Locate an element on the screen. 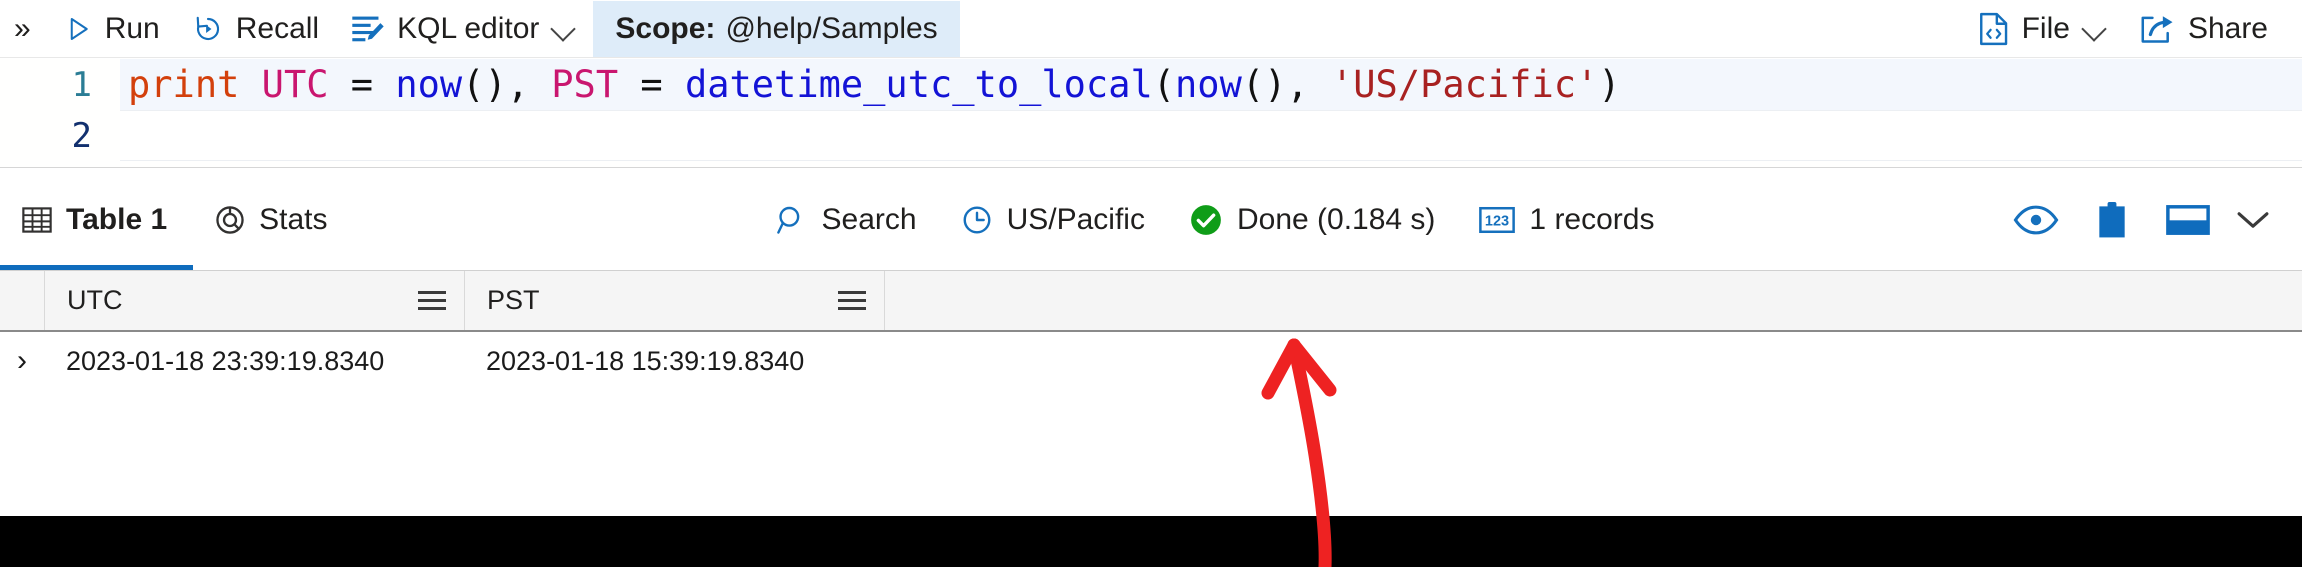 The width and height of the screenshot is (2302, 567). token-column-utc: UTC is located at coordinates (295, 84).